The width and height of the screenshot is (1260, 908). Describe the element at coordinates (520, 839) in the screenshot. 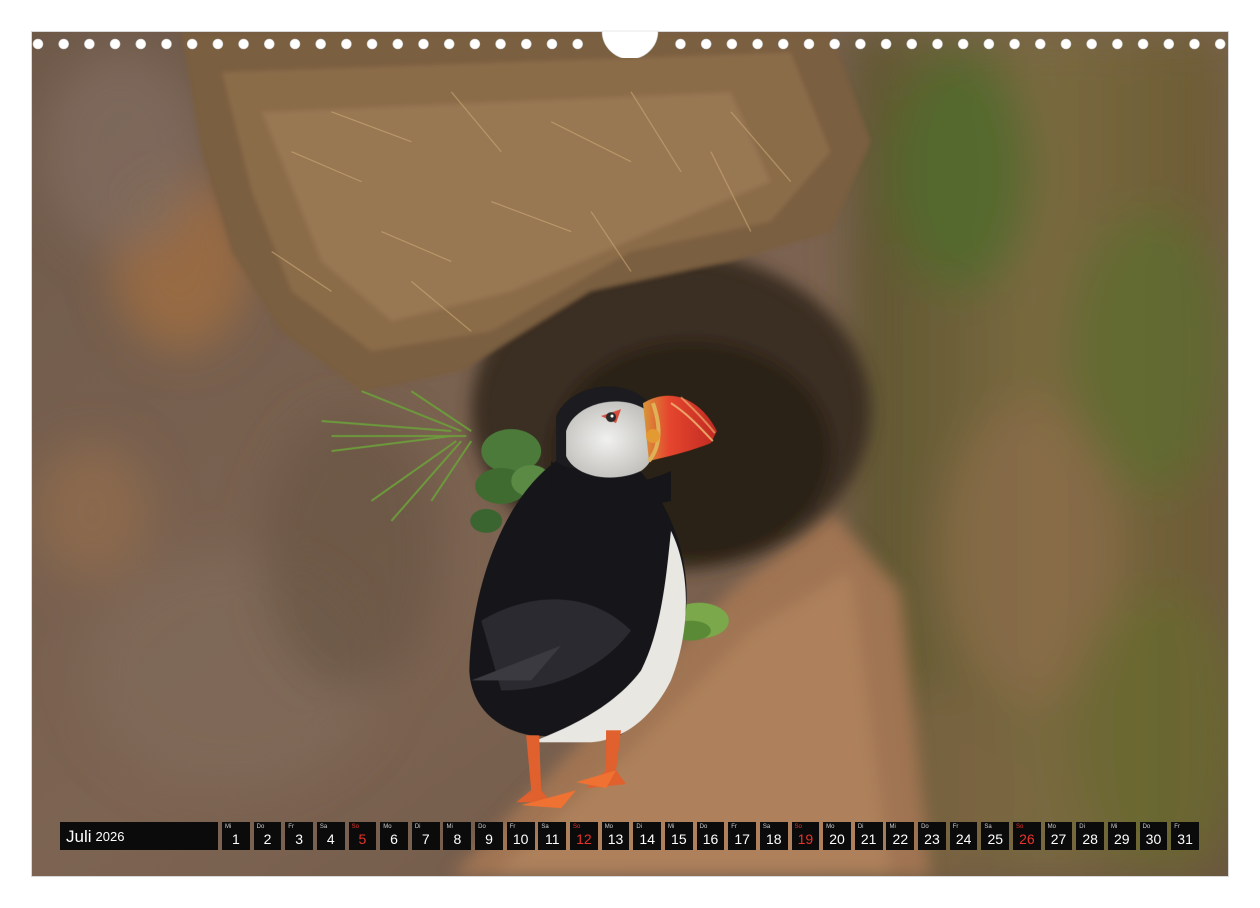

I see `day-number: 10` at that location.